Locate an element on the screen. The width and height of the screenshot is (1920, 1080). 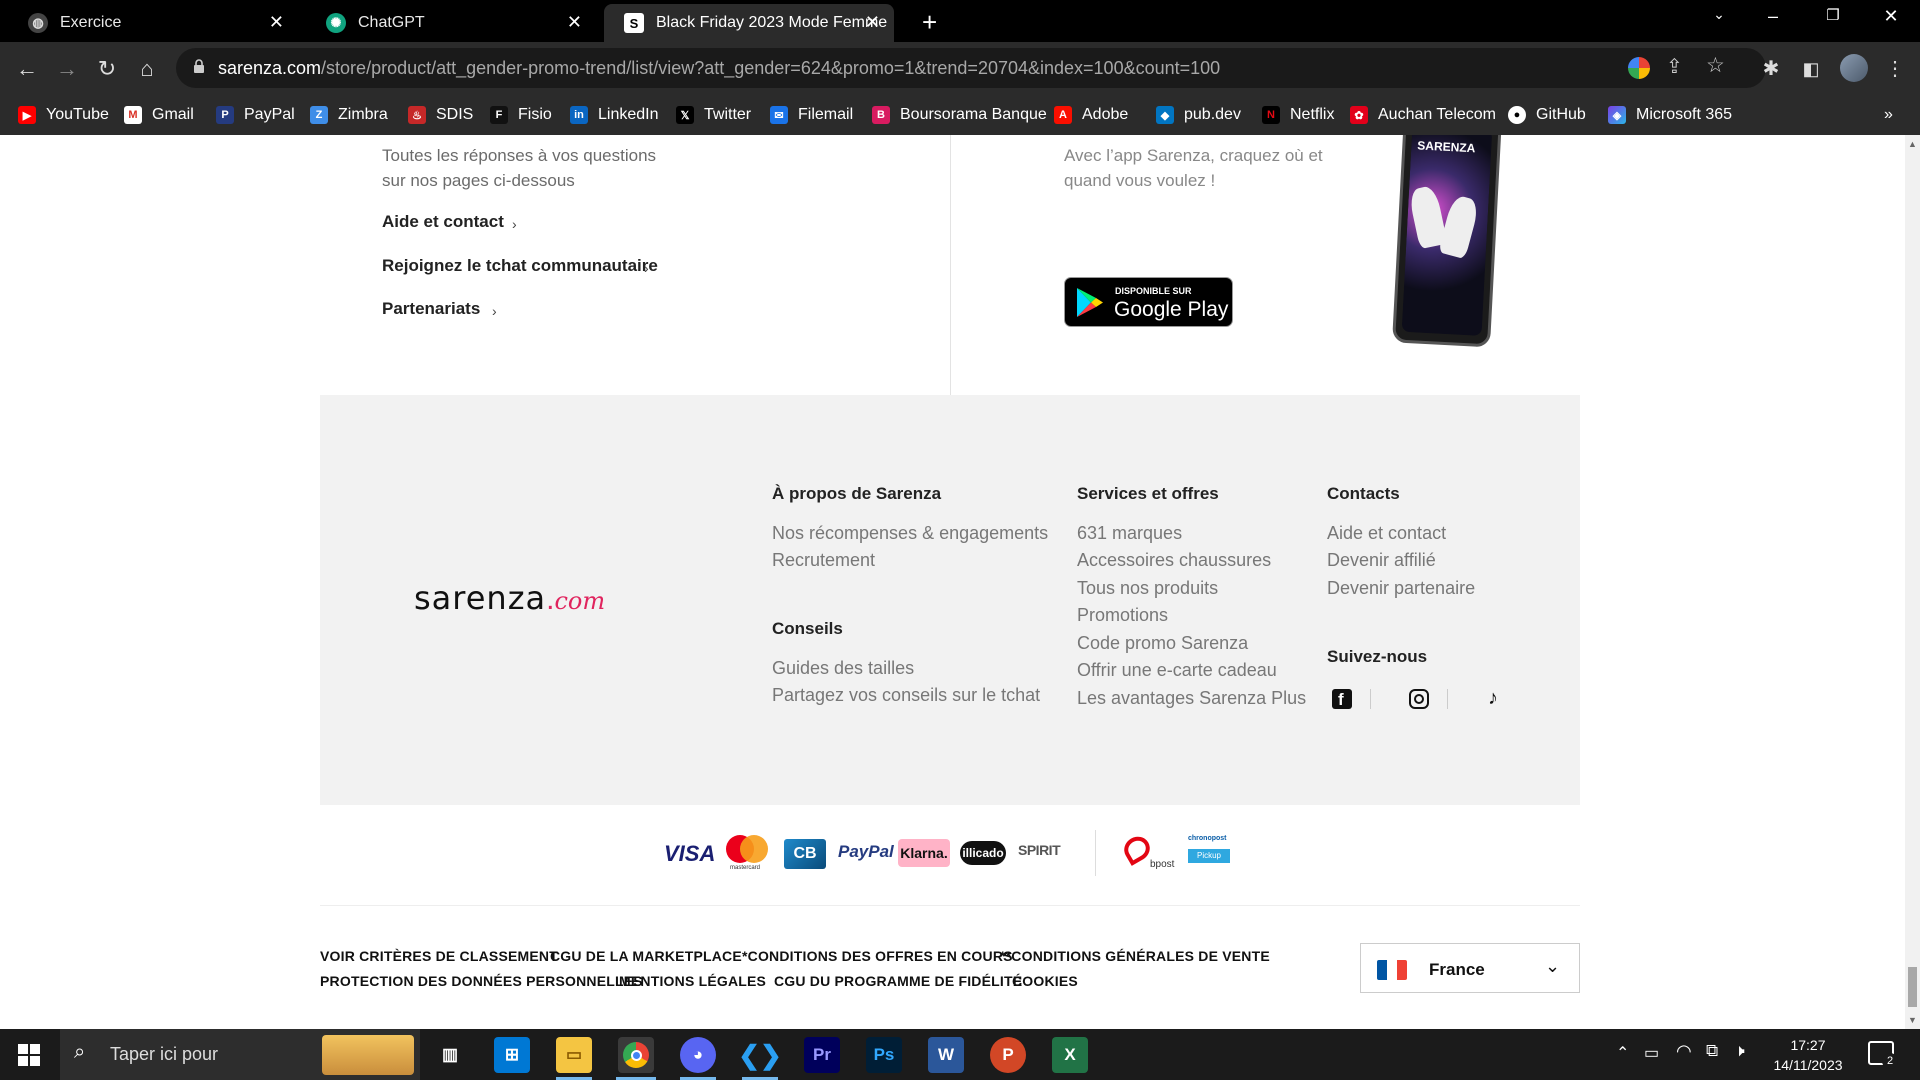
tab-exercice: ◍ Exercice ✕ is located at coordinates (153, 23).